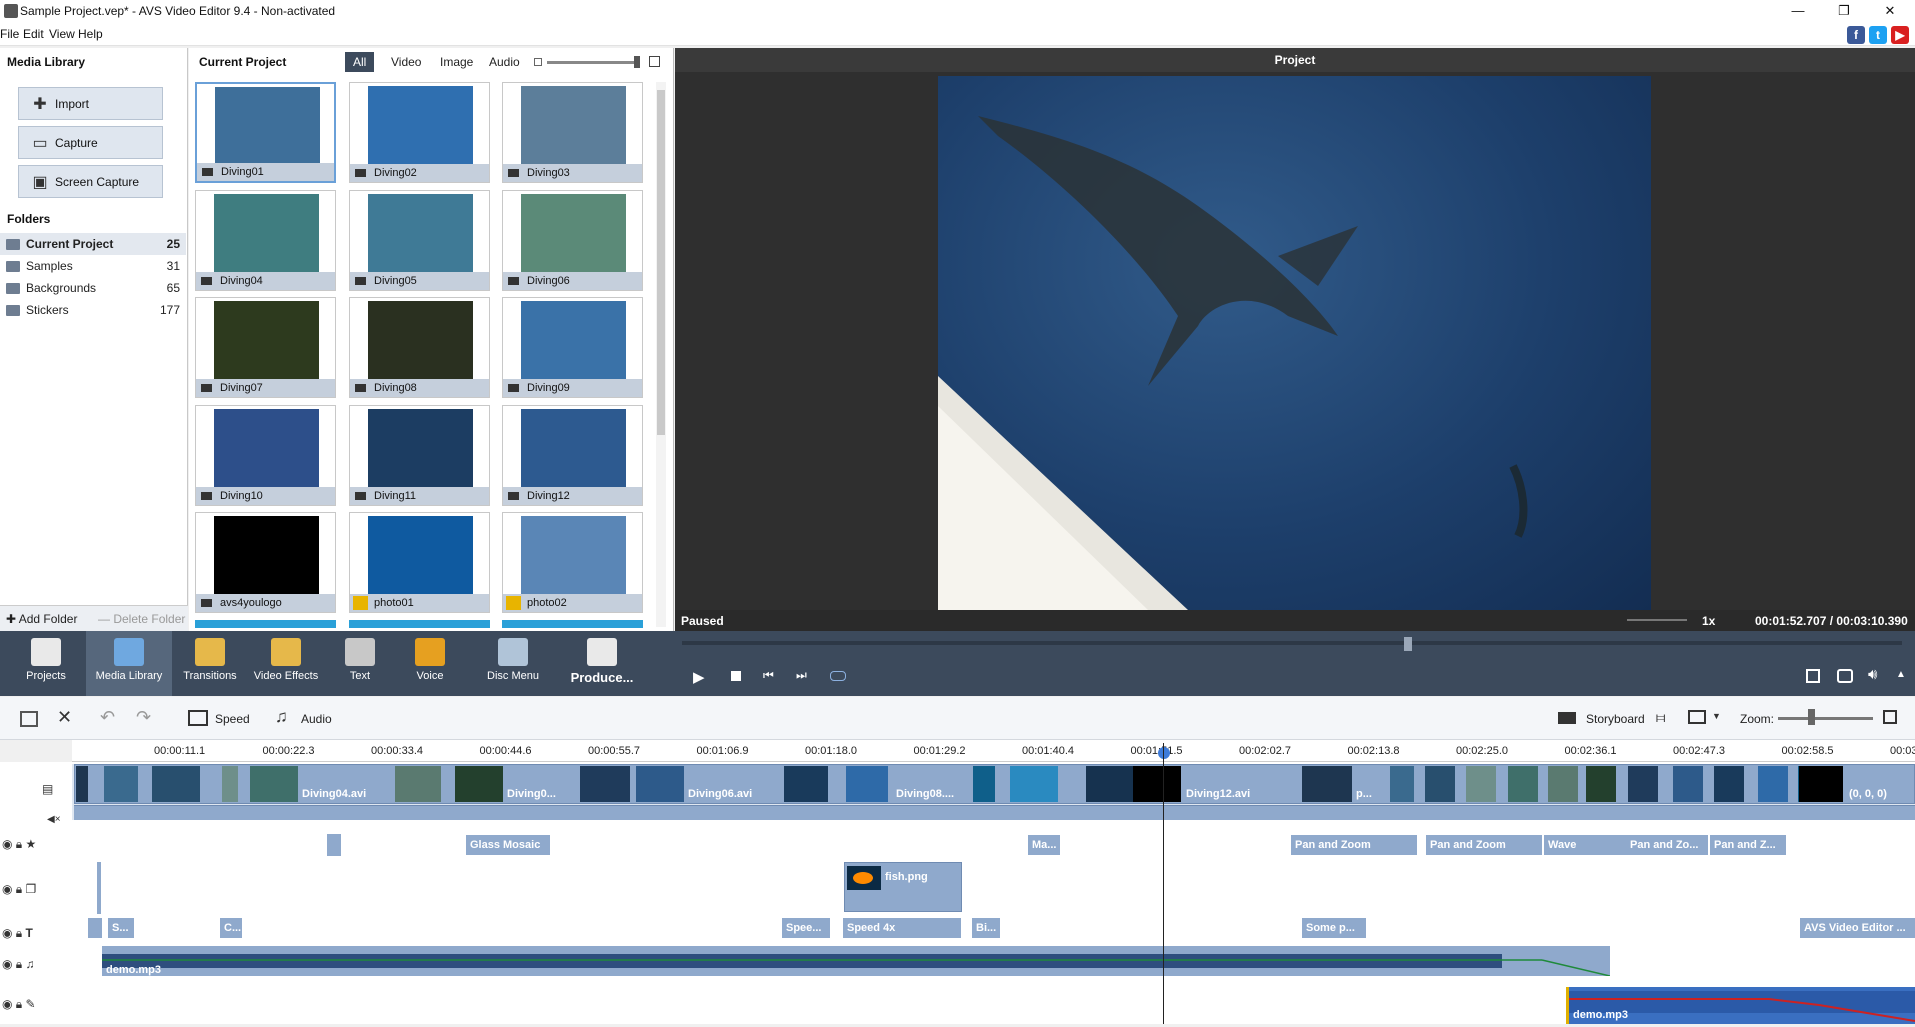  I want to click on thumbnail-size-slider, so click(592, 62).